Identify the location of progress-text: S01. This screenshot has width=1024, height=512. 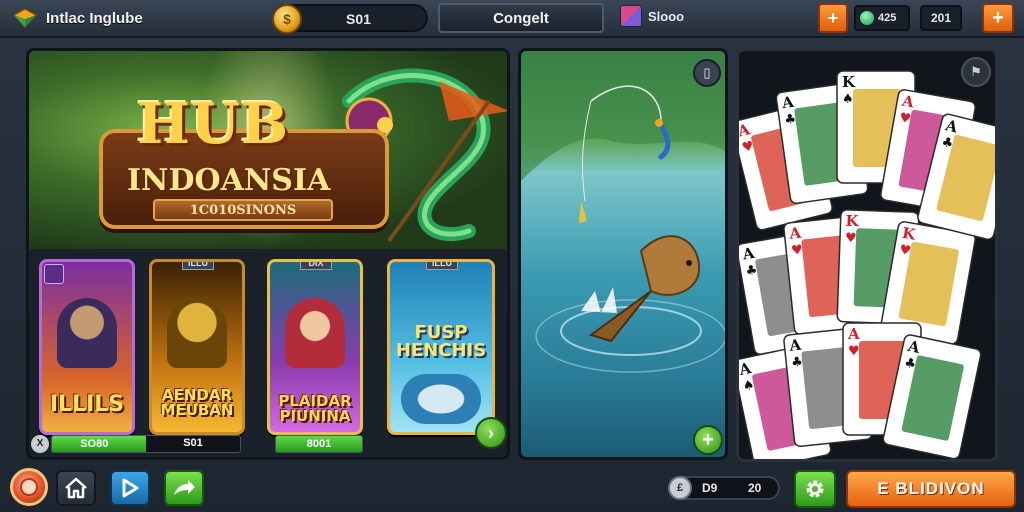
(193, 443).